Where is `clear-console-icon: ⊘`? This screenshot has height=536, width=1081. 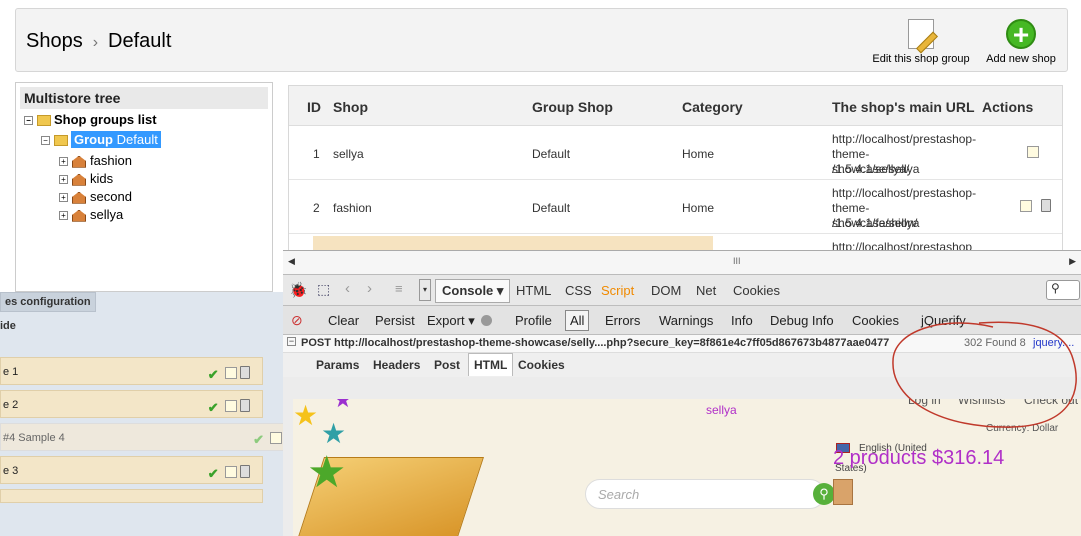
clear-console-icon: ⊘ is located at coordinates (297, 320).